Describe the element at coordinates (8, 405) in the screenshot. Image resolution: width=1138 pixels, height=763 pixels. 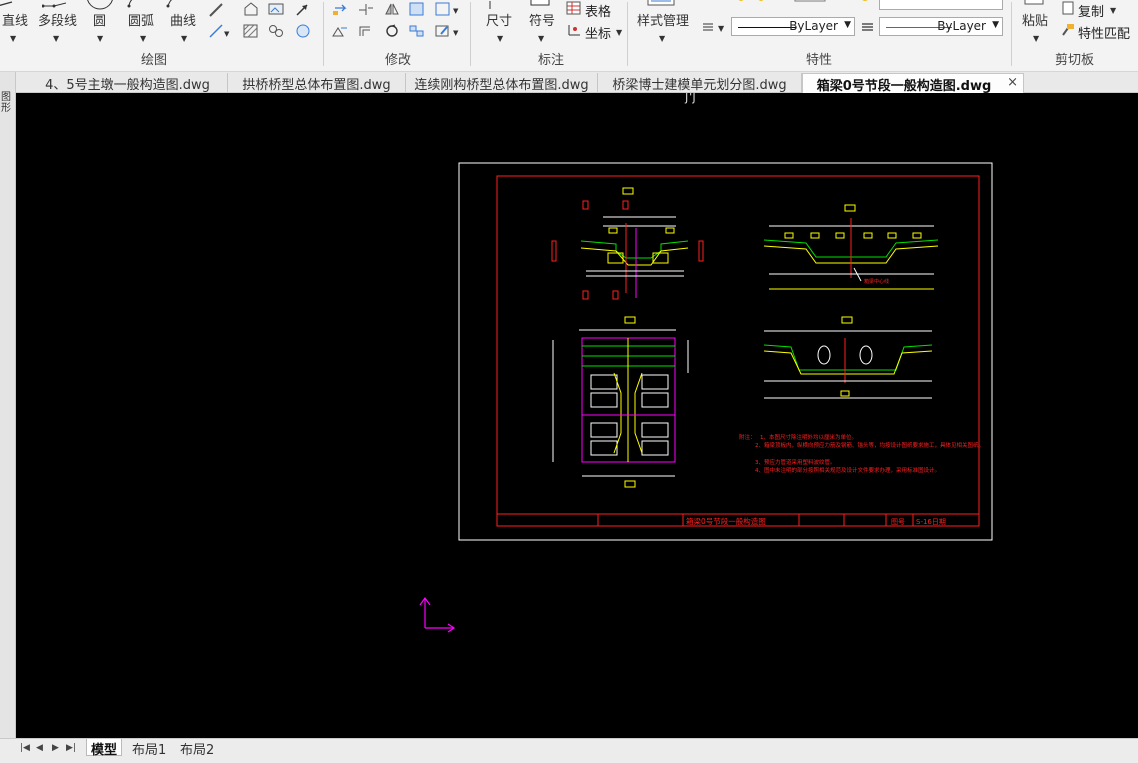
I see `tool-palette-strip: 图形` at that location.